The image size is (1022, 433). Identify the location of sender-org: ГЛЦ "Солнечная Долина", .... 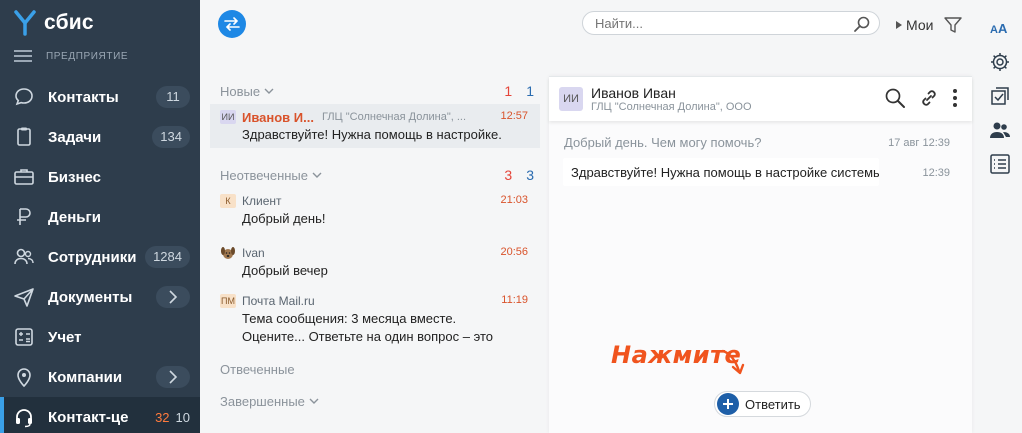
(394, 117).